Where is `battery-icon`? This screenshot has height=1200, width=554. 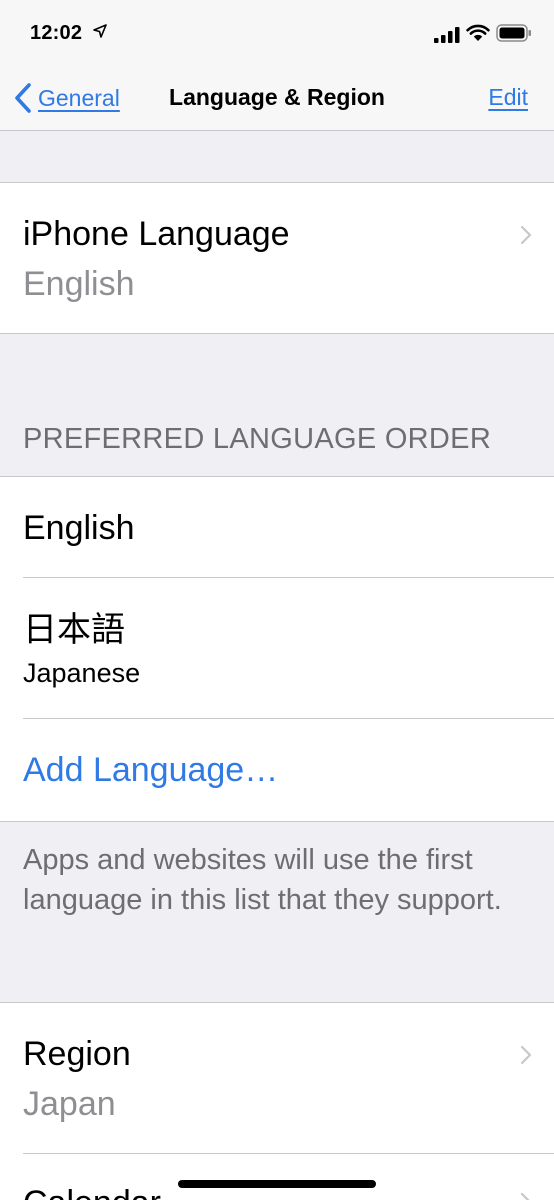
battery-icon is located at coordinates (513, 33).